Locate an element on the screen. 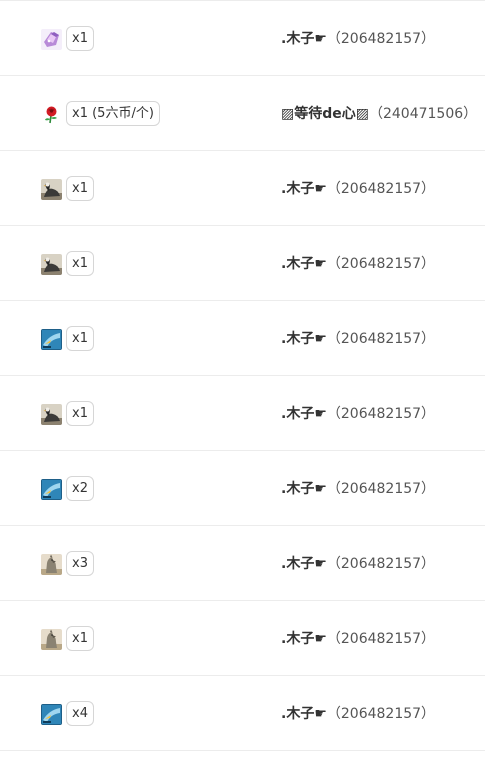 This screenshot has height=759, width=485. gift-record-row: x4 .木子☛（206482157） is located at coordinates (242, 713).